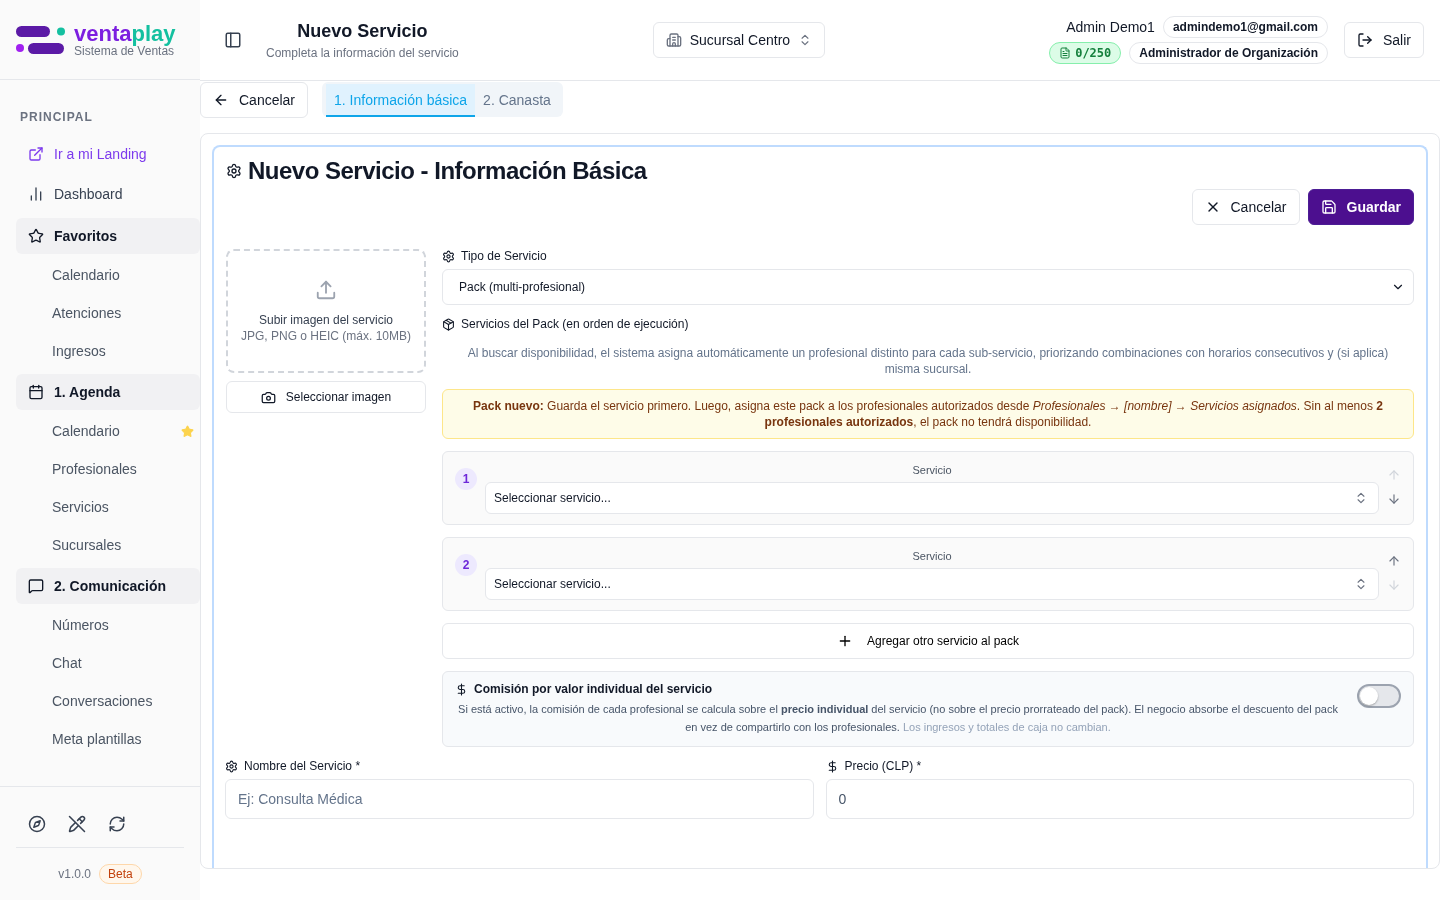 This screenshot has width=1440, height=900. Describe the element at coordinates (108, 469) in the screenshot. I see `nav-item: Profesionales` at that location.